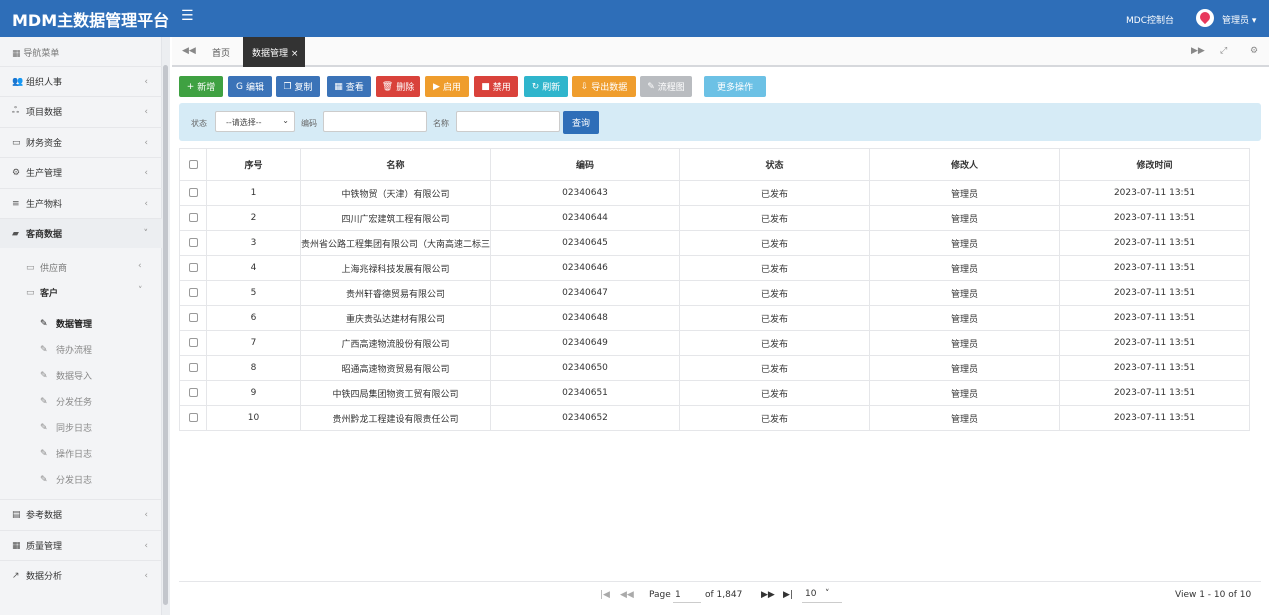 The width and height of the screenshot is (1269, 615). I want to click on more-actions-button: 更多操作, so click(735, 86).